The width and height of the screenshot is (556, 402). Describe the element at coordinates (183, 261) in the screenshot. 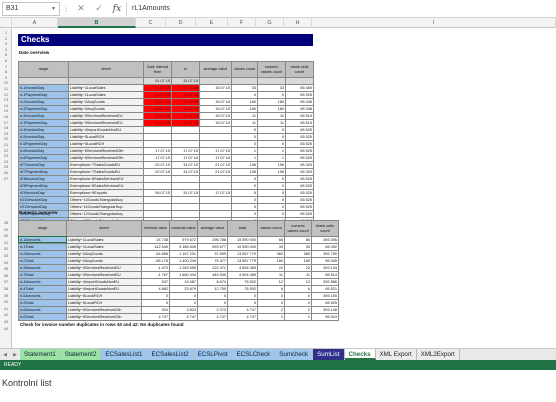

I see `table-cell: 1 400 249` at that location.